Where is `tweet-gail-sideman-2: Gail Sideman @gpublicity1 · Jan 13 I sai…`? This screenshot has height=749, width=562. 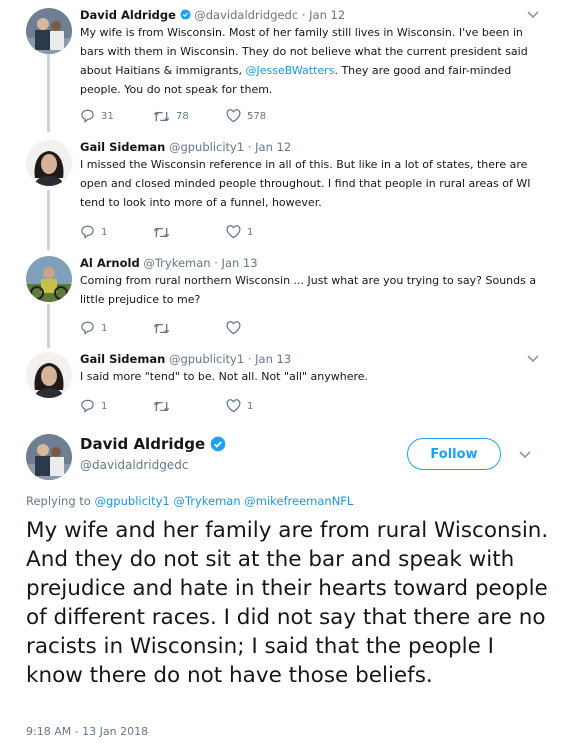
tweet-gail-sideman-2: Gail Sideman @gpublicity1 · Jan 13 I sai… is located at coordinates (281, 384).